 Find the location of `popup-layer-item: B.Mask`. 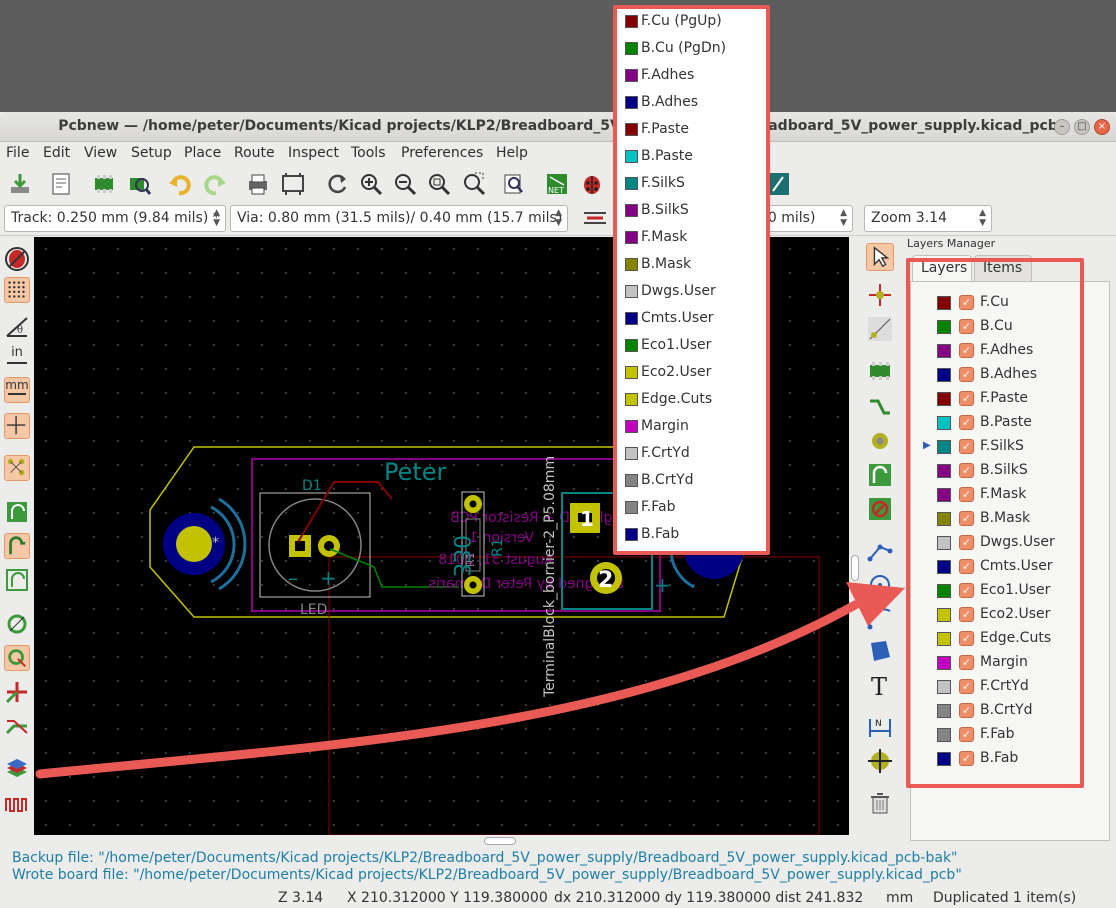

popup-layer-item: B.Mask is located at coordinates (691, 265).